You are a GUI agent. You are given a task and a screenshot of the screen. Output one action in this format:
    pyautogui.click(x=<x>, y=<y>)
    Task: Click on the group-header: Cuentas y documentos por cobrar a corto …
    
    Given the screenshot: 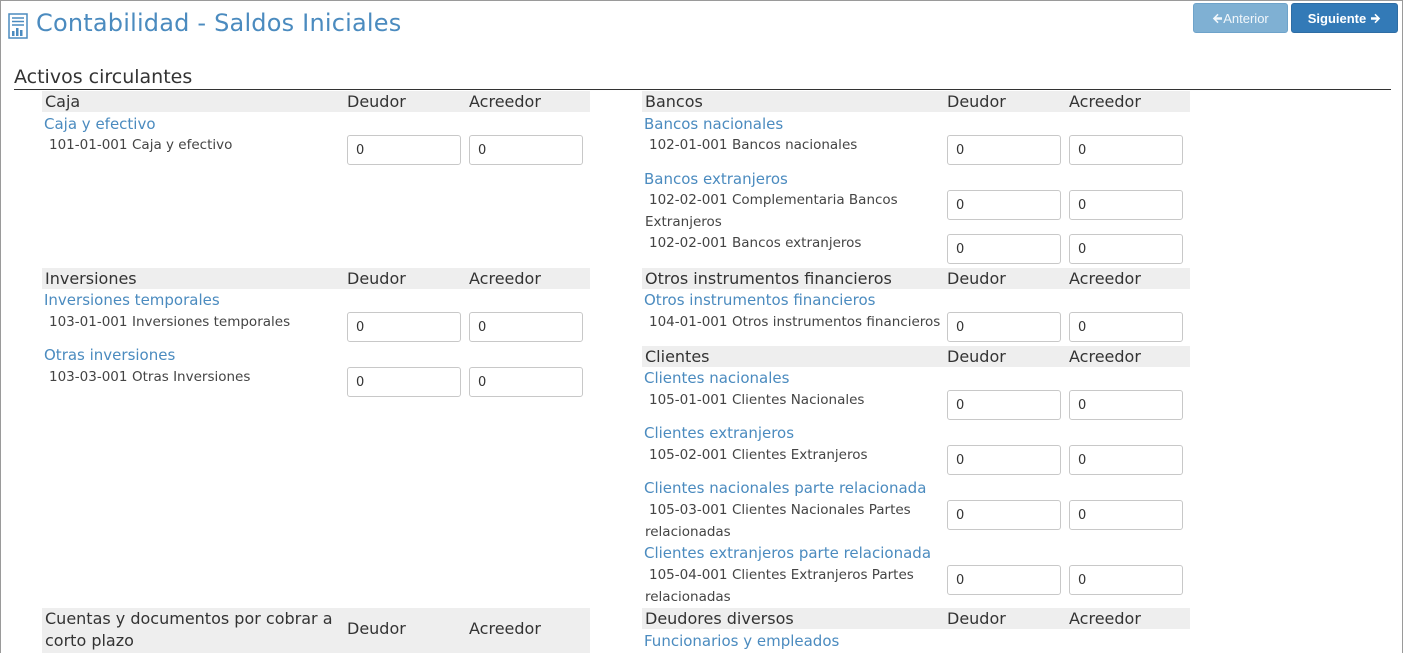 What is the action you would take?
    pyautogui.click(x=316, y=630)
    